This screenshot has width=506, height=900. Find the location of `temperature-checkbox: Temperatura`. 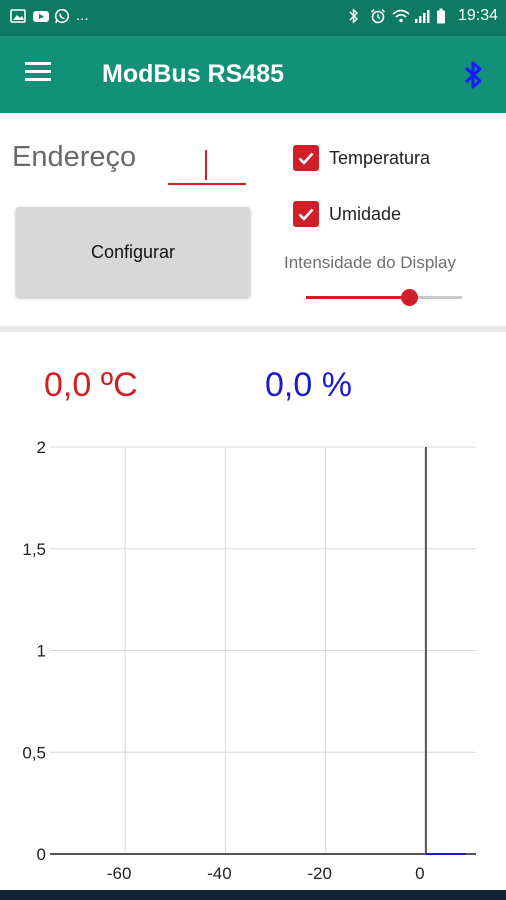

temperature-checkbox: Temperatura is located at coordinates (361, 158).